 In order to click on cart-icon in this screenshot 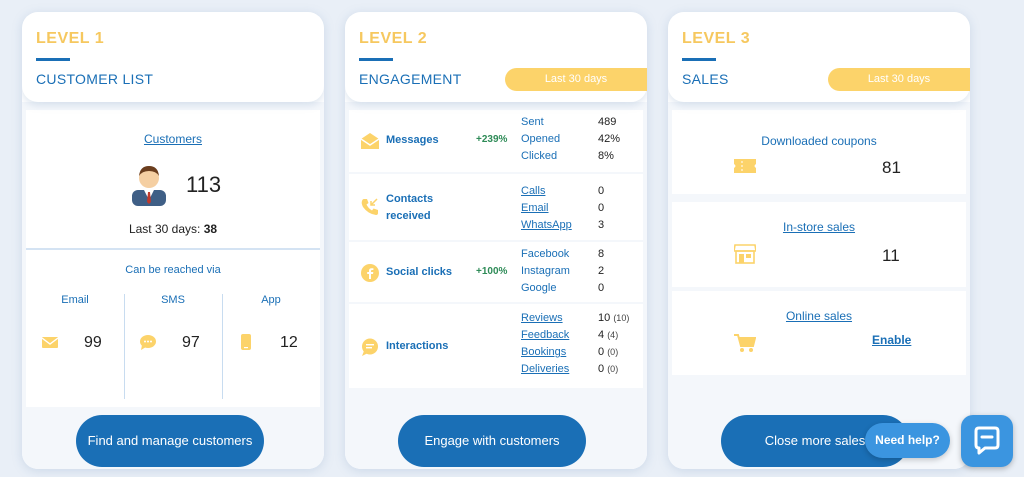, I will do `click(745, 343)`.